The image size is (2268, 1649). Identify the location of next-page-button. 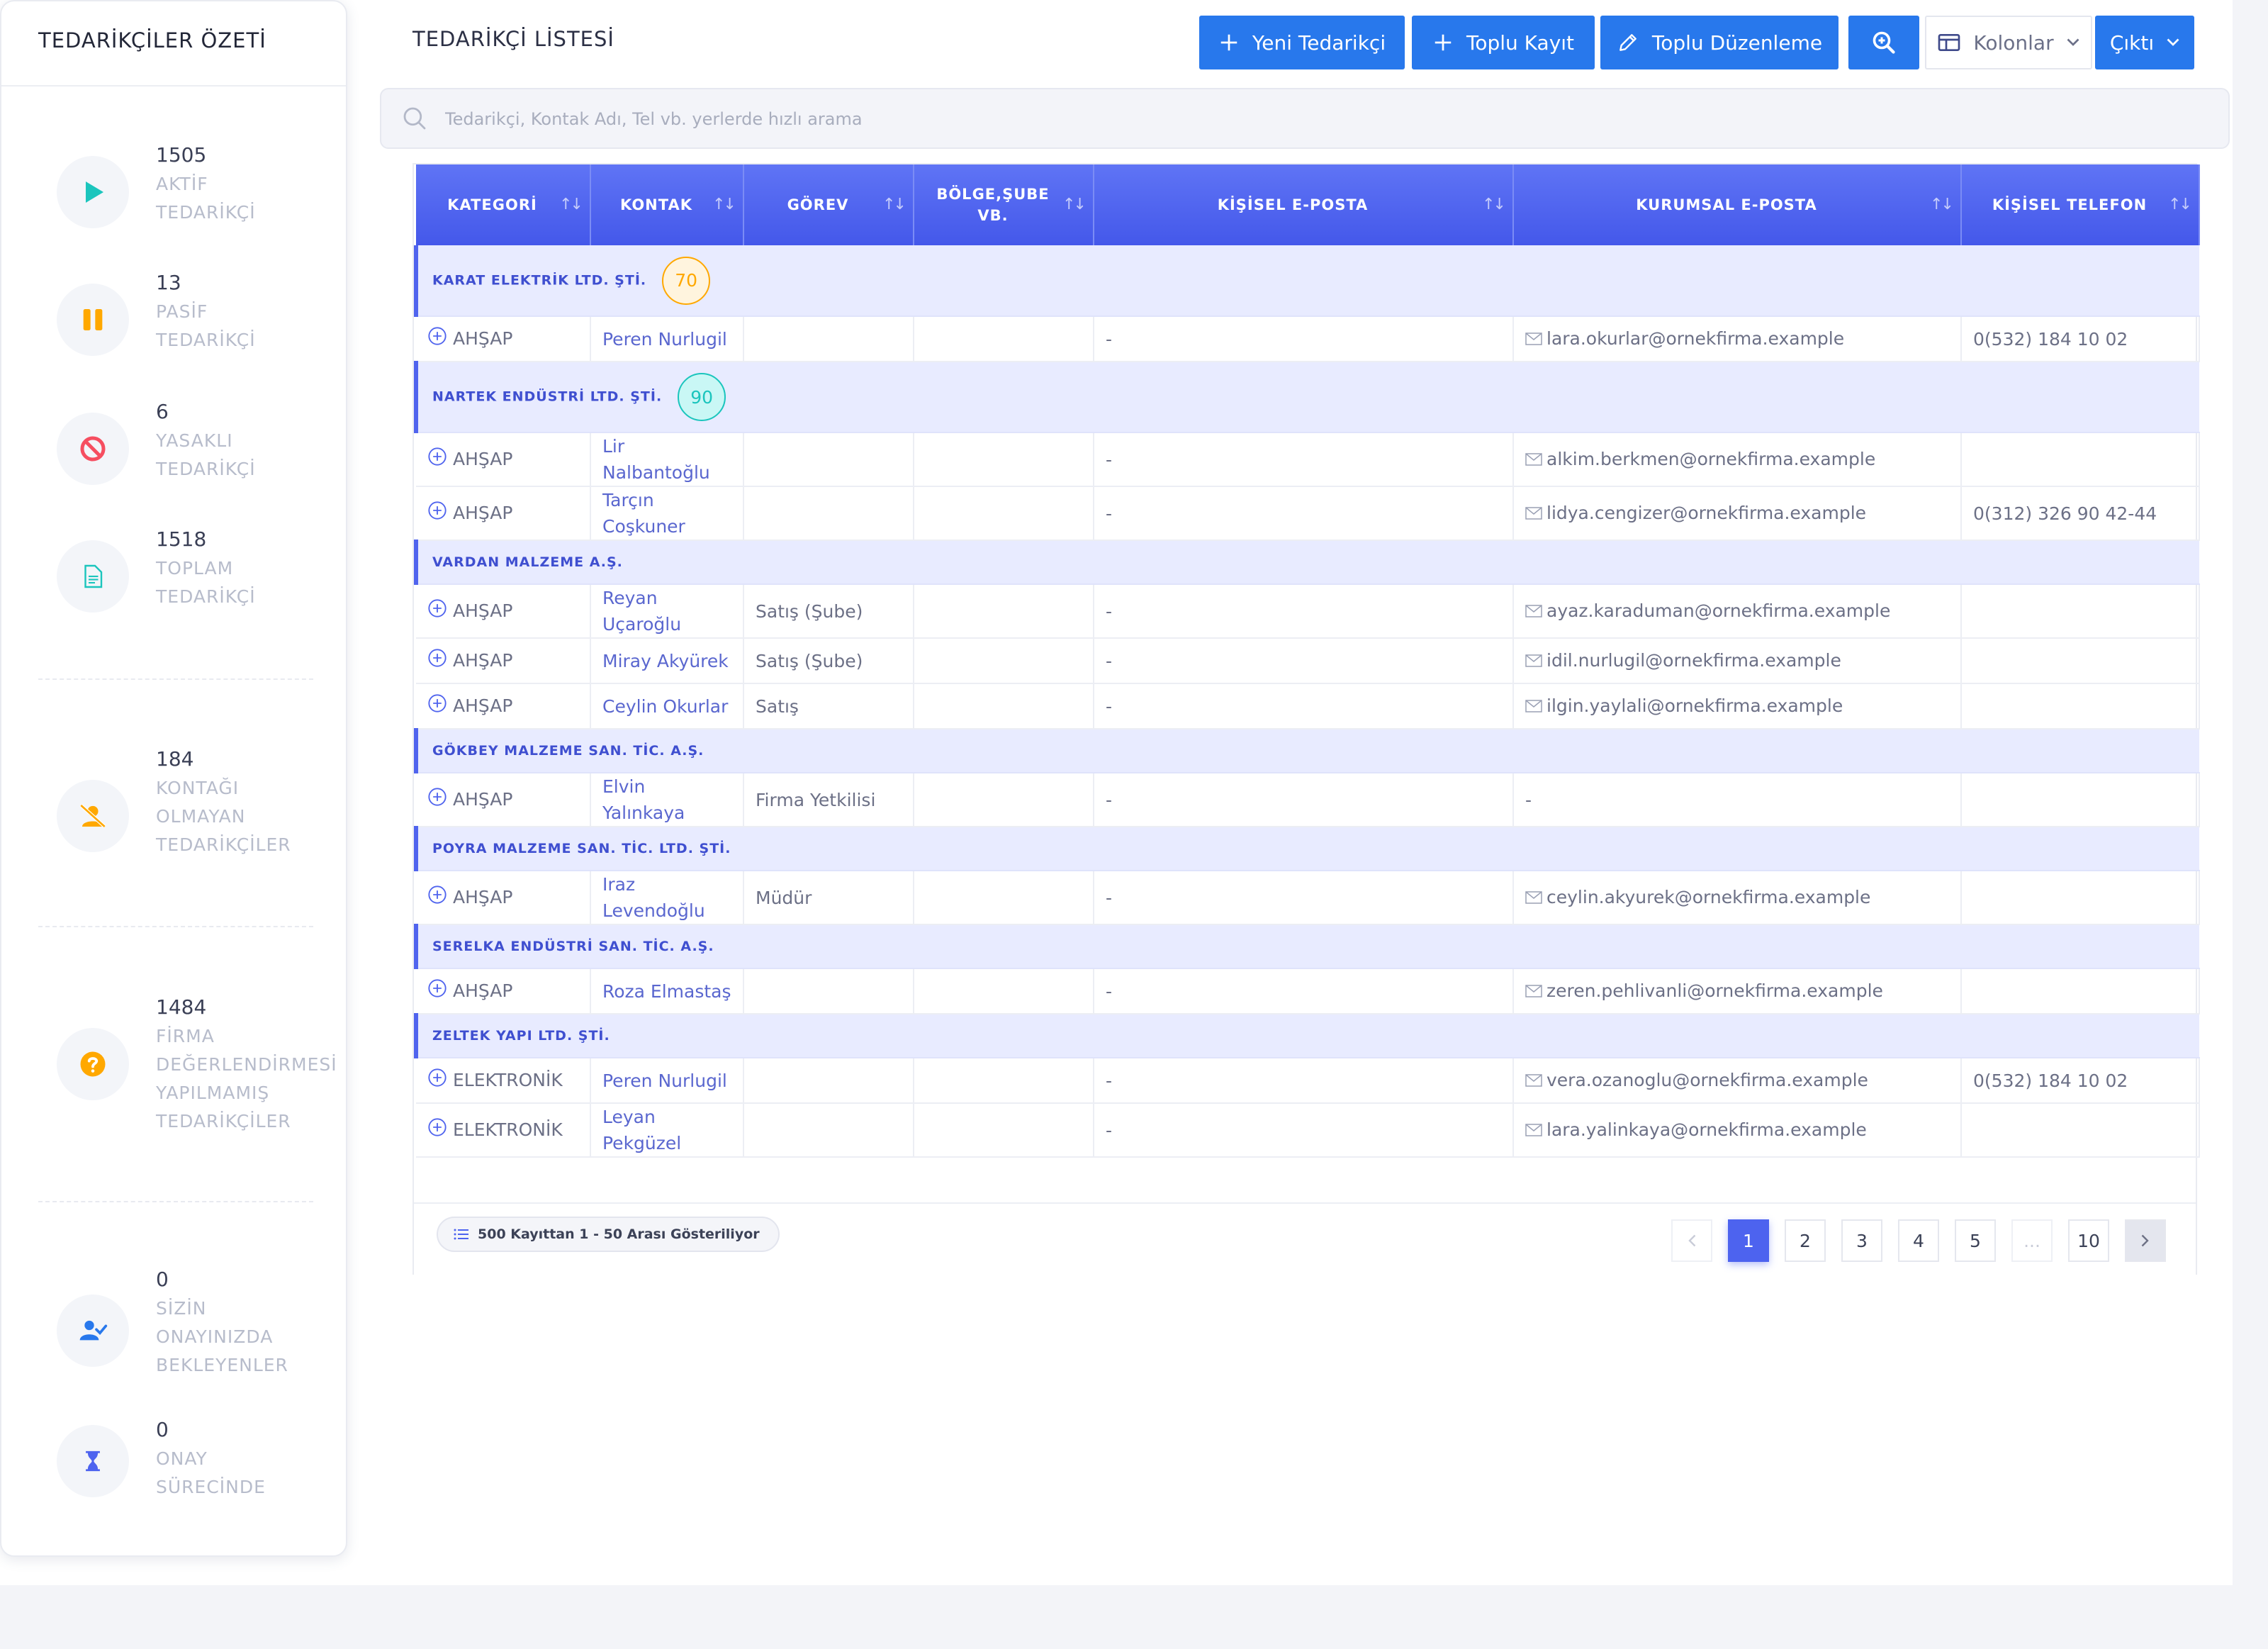
(2145, 1241).